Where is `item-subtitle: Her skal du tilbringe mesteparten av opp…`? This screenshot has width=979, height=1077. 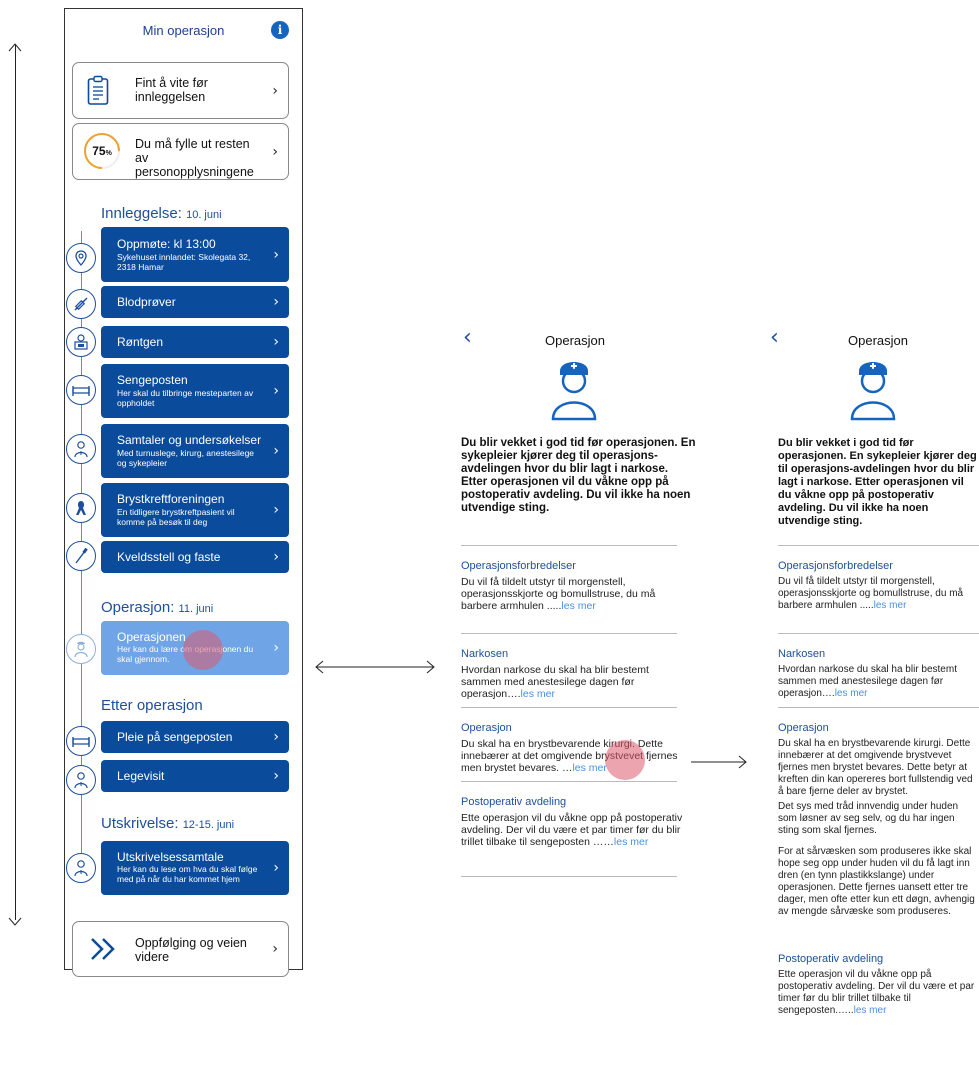 item-subtitle: Her skal du tilbringe mesteparten av opp… is located at coordinates (185, 398).